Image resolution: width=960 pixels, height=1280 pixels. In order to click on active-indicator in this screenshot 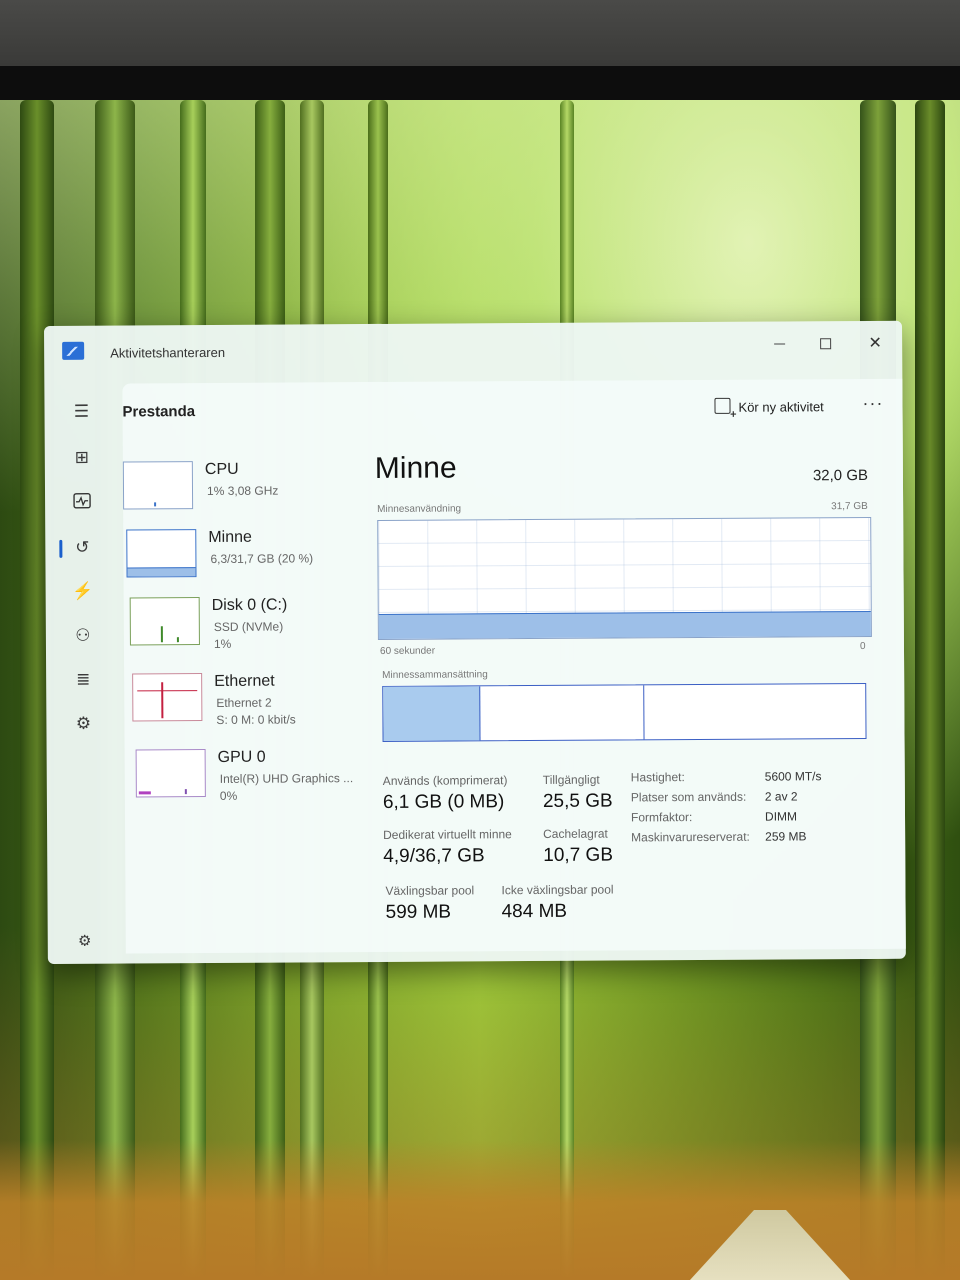, I will do `click(61, 548)`.